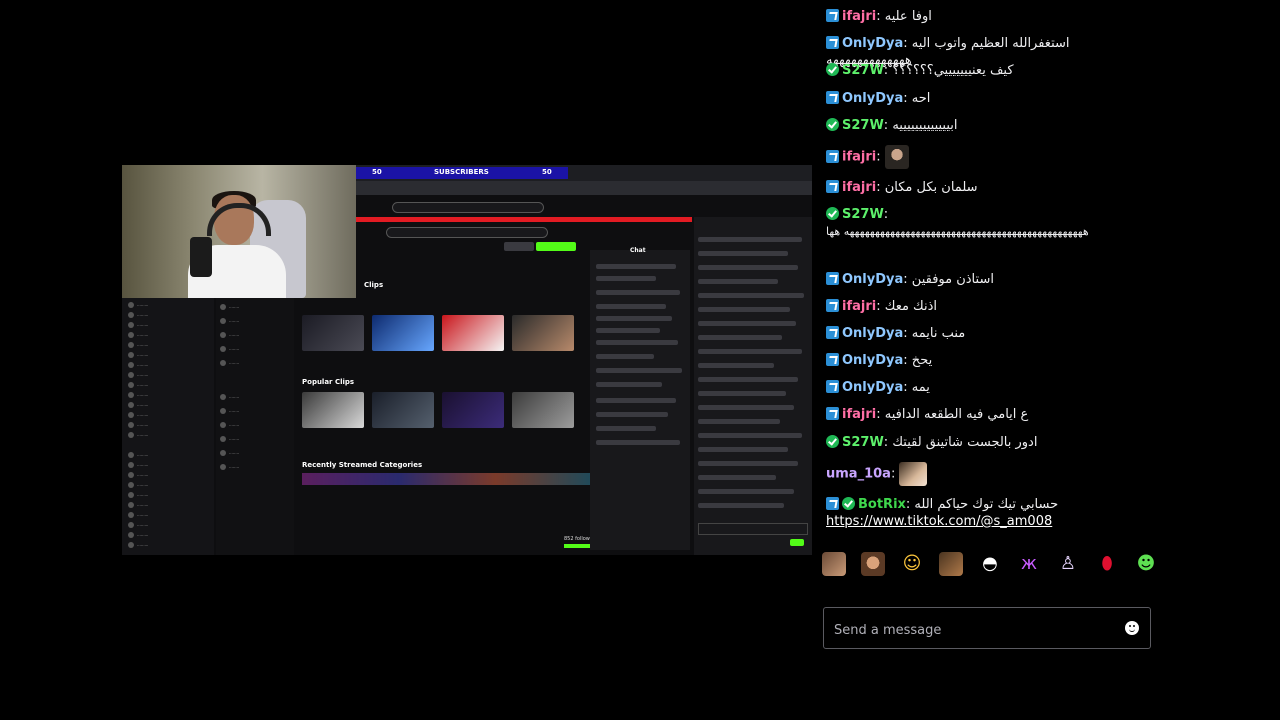  What do you see at coordinates (1146, 564) in the screenshot?
I see `halo-emote-icon: ☻` at bounding box center [1146, 564].